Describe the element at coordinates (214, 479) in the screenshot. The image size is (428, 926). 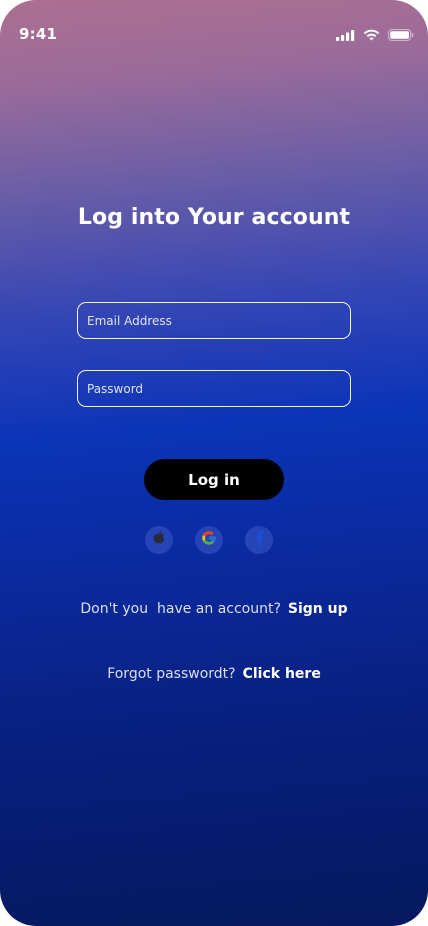
I see `login-button: Log in` at that location.